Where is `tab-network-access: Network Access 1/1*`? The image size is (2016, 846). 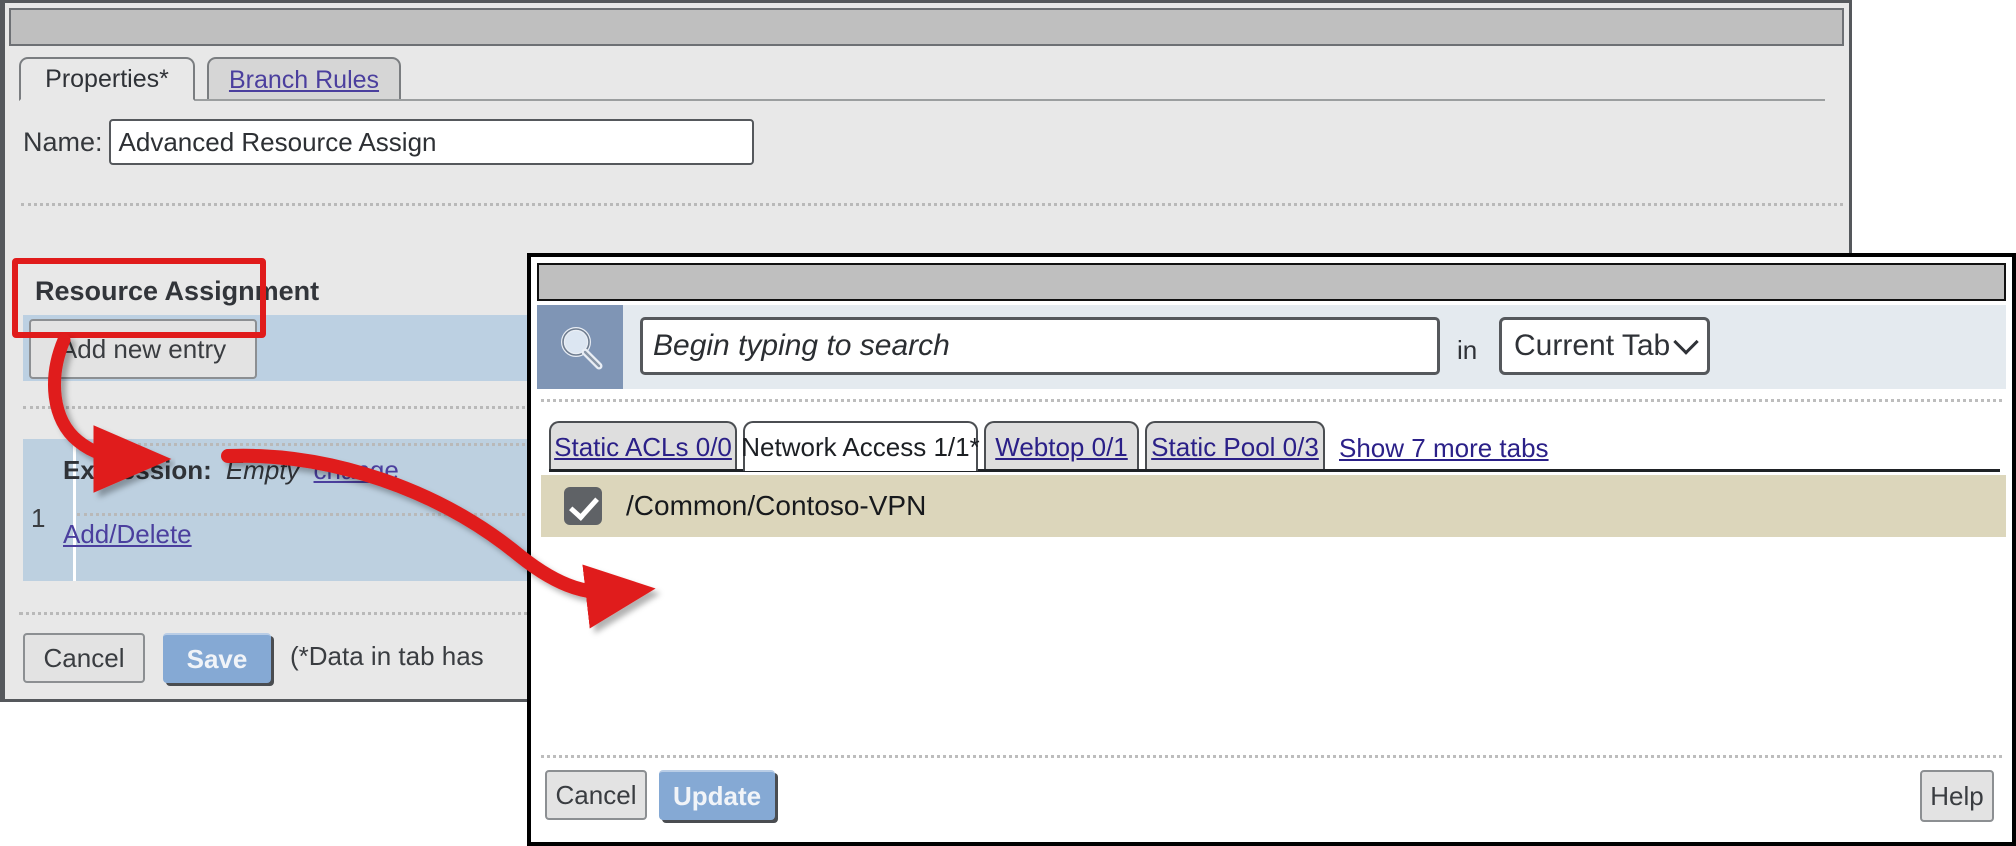 tab-network-access: Network Access 1/1* is located at coordinates (860, 446).